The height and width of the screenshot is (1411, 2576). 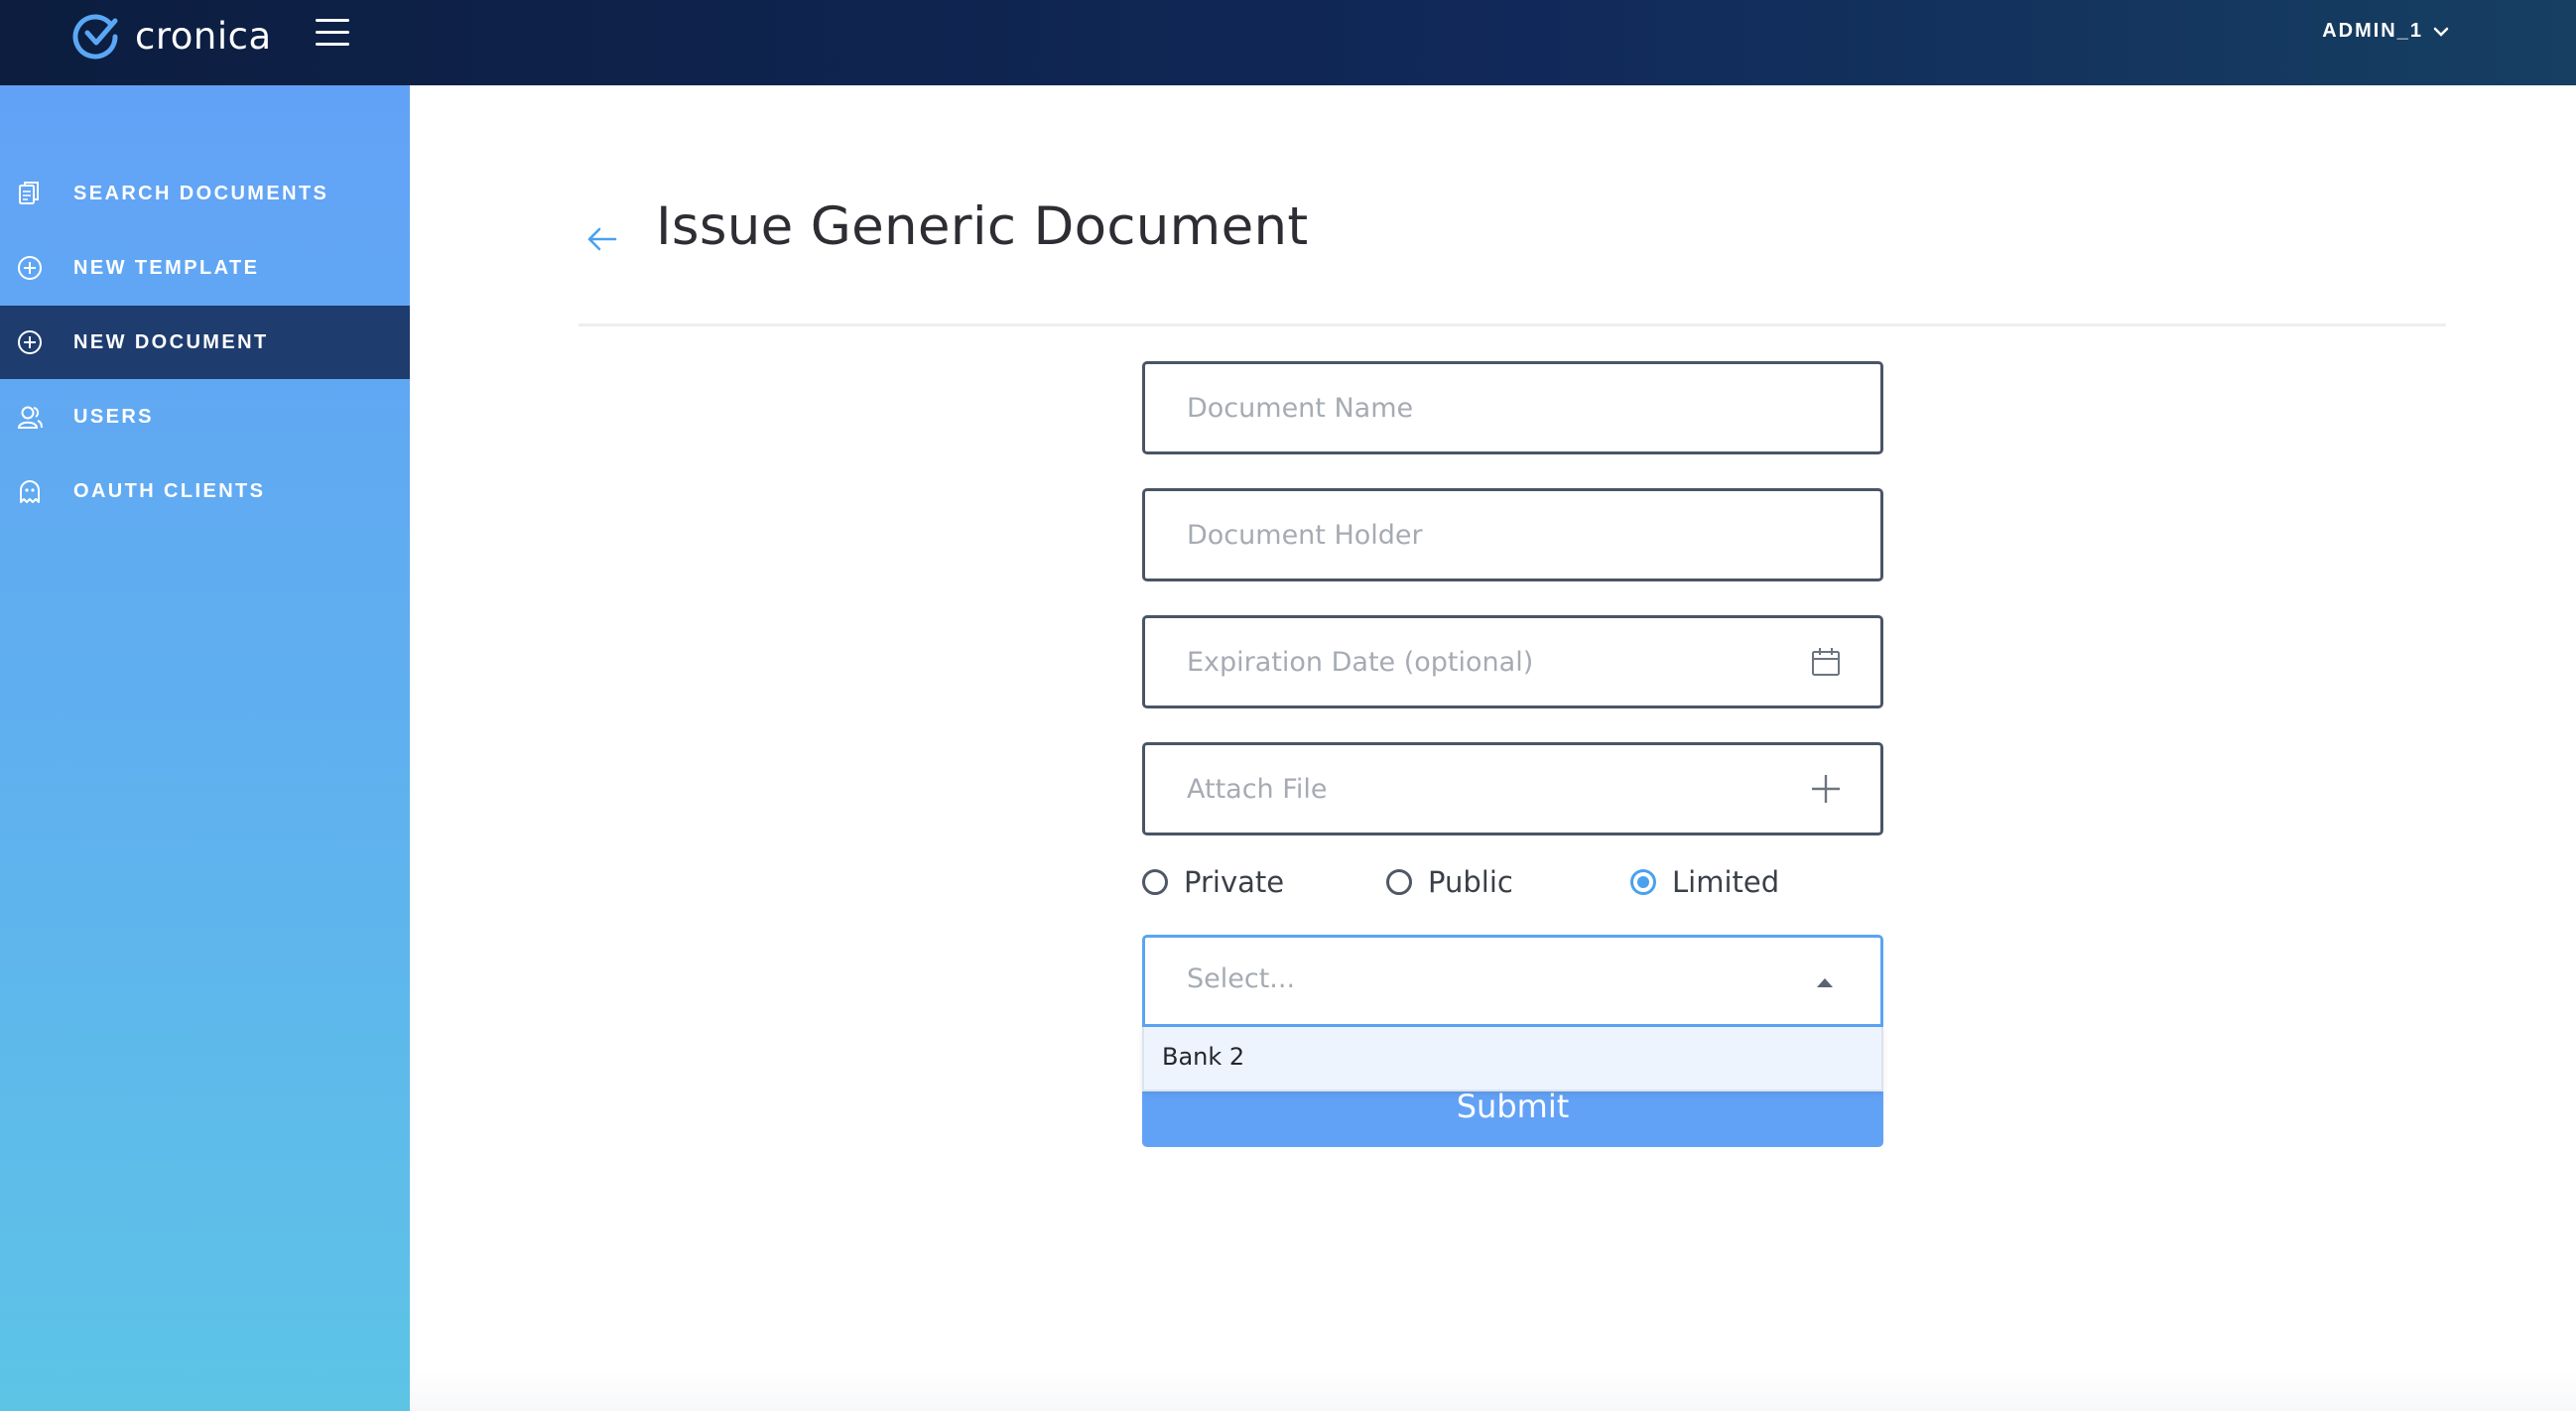 What do you see at coordinates (1485, 662) in the screenshot?
I see `expiration-date-input` at bounding box center [1485, 662].